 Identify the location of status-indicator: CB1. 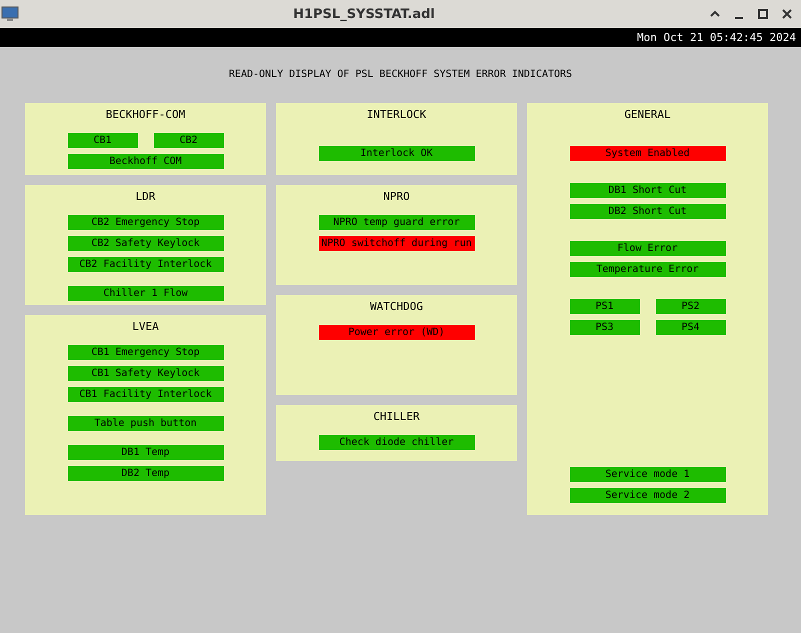
(103, 140).